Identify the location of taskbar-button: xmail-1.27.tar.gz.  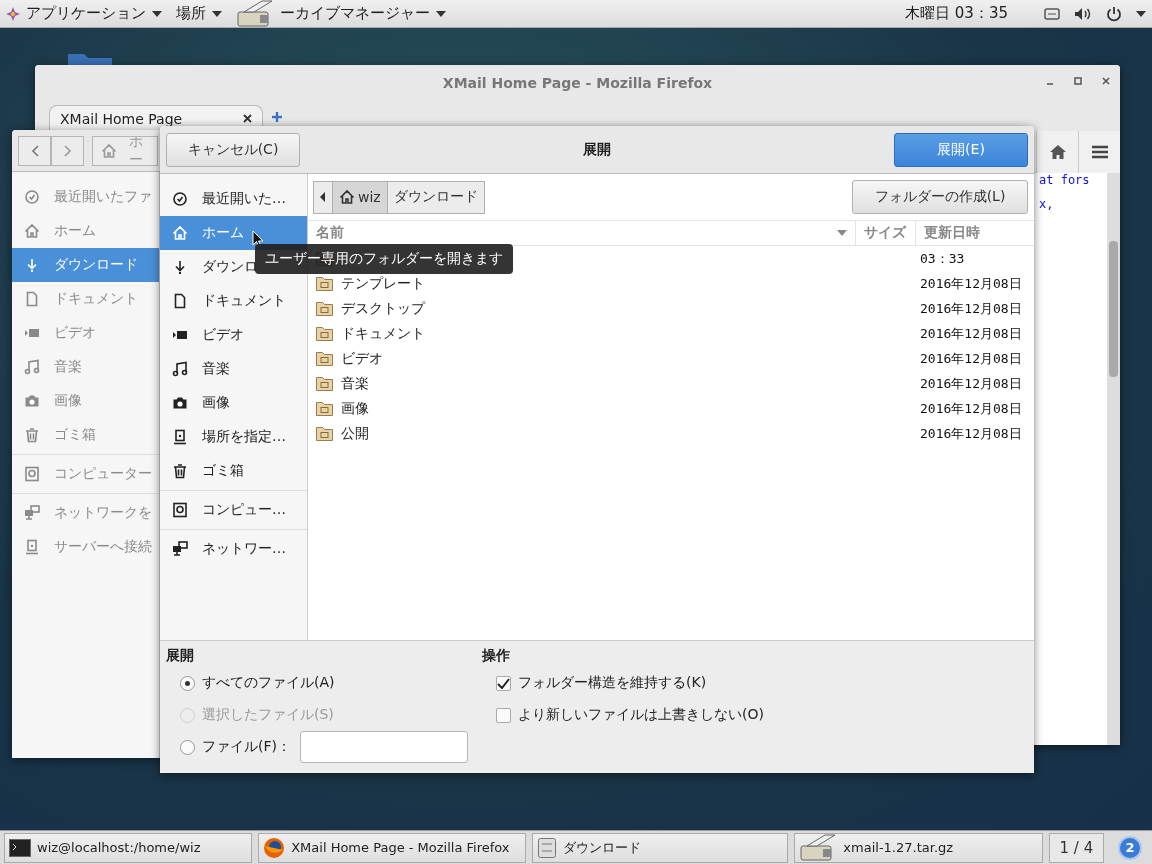
(918, 847).